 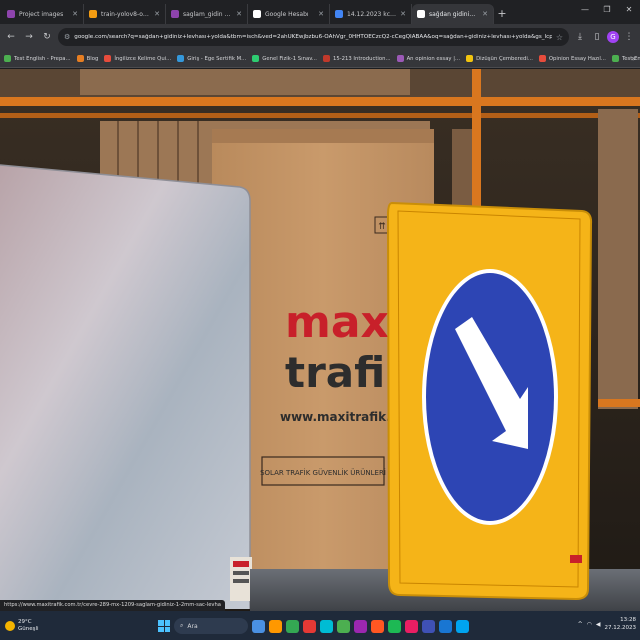 What do you see at coordinates (25, 621) in the screenshot?
I see `weather-temp: 29°C` at bounding box center [25, 621].